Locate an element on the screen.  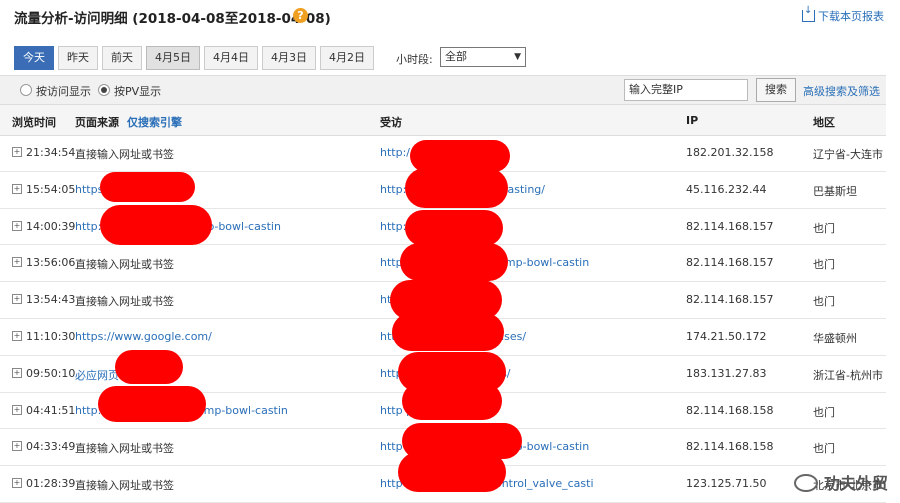
cell-ip: 183.131.27.83 is located at coordinates (726, 373).